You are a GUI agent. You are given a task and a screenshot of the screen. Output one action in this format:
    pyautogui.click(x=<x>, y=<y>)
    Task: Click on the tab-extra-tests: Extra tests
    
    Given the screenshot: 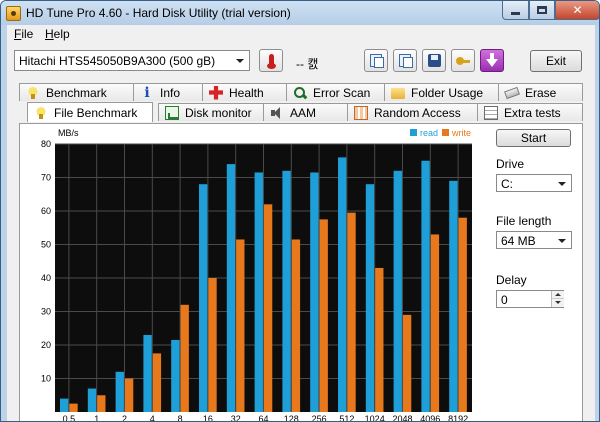 What is the action you would take?
    pyautogui.click(x=530, y=112)
    